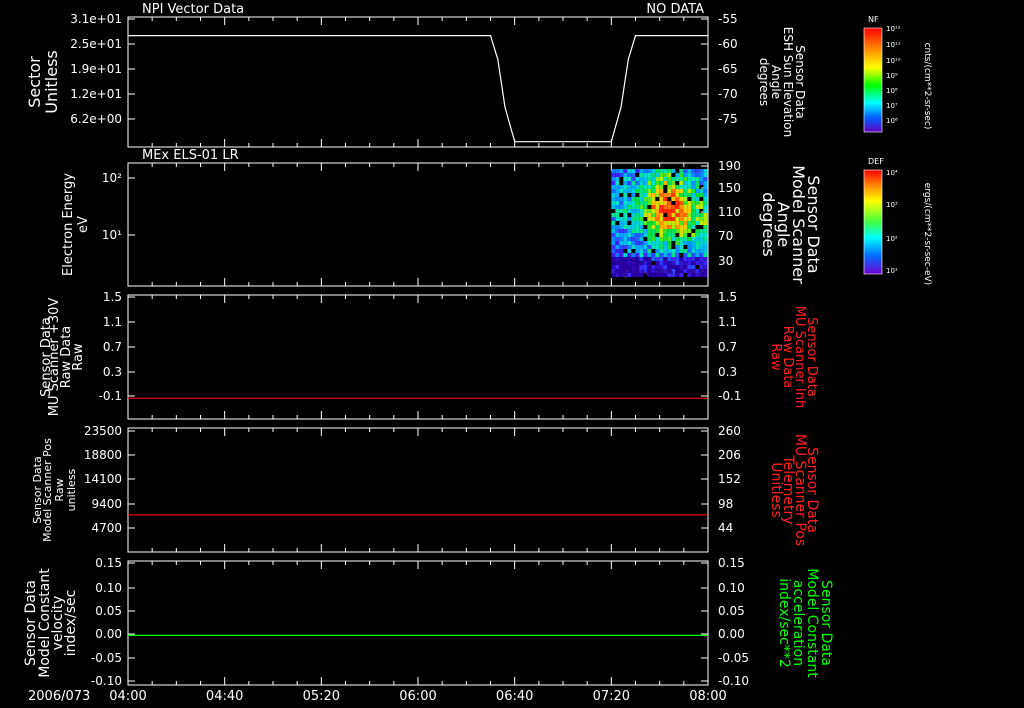 This screenshot has height=708, width=1024. Describe the element at coordinates (96, 44) in the screenshot. I see `y-tick-label-left: 2.5e+01` at that location.